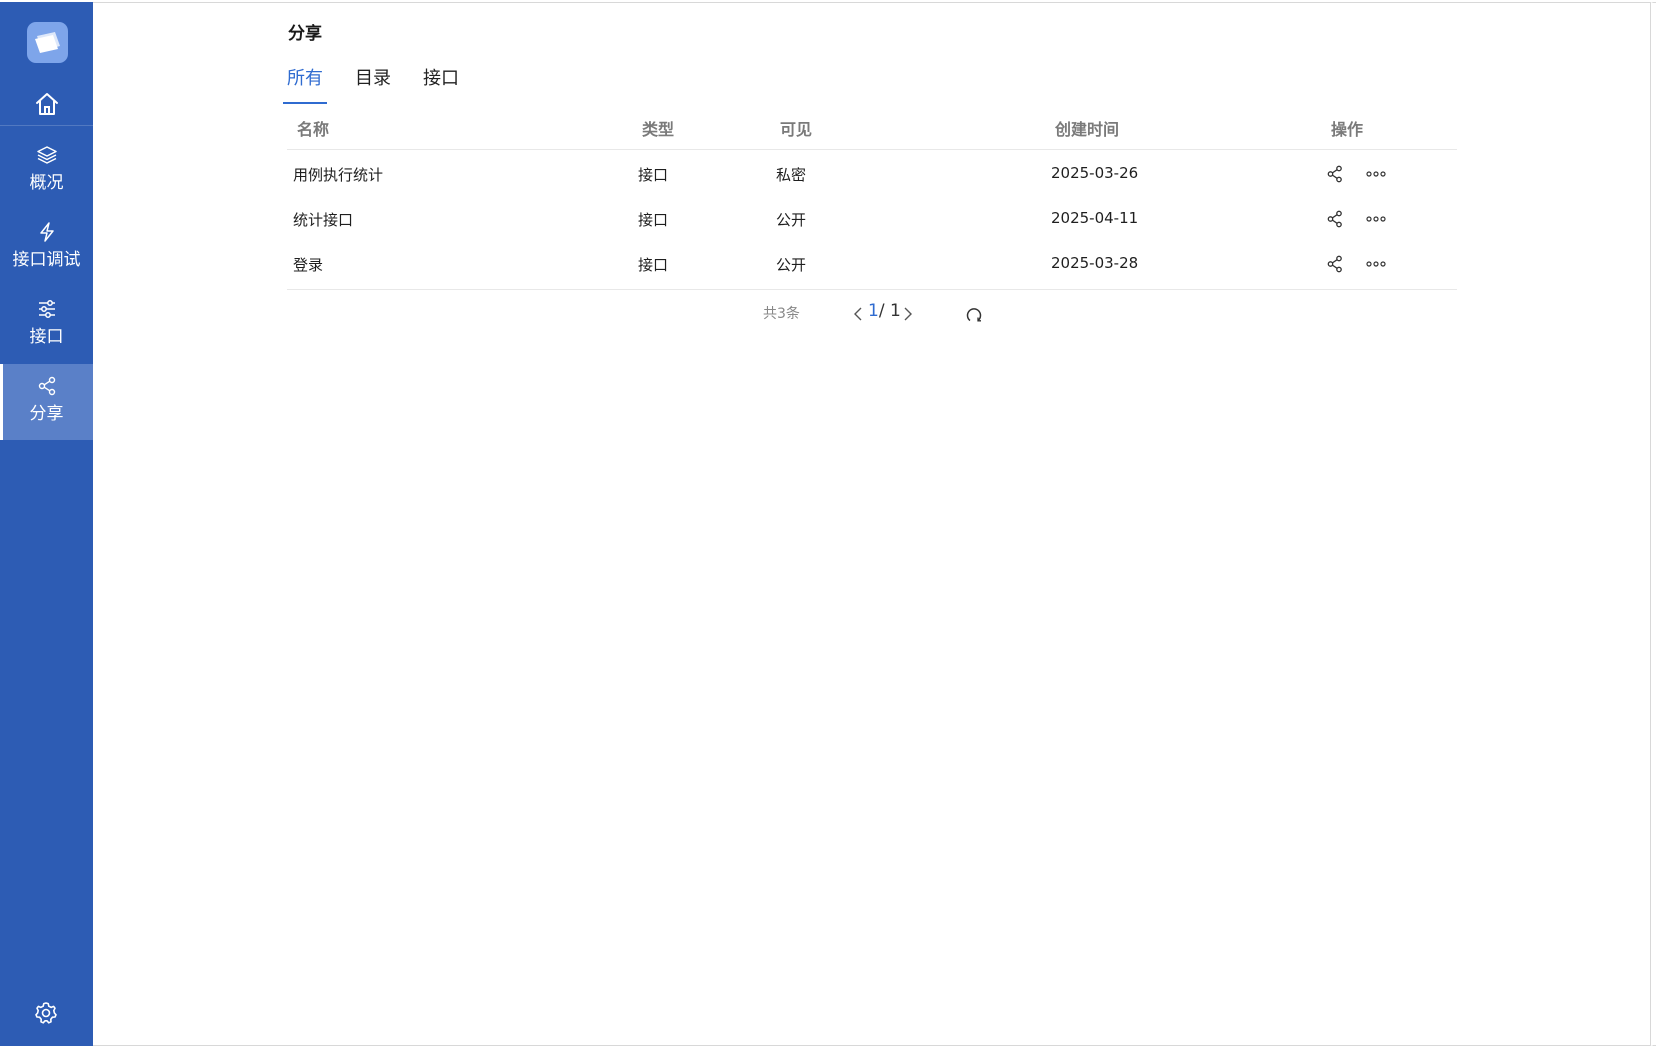 The height and width of the screenshot is (1049, 1656). I want to click on sidebar-item-label: 接口, so click(46, 337).